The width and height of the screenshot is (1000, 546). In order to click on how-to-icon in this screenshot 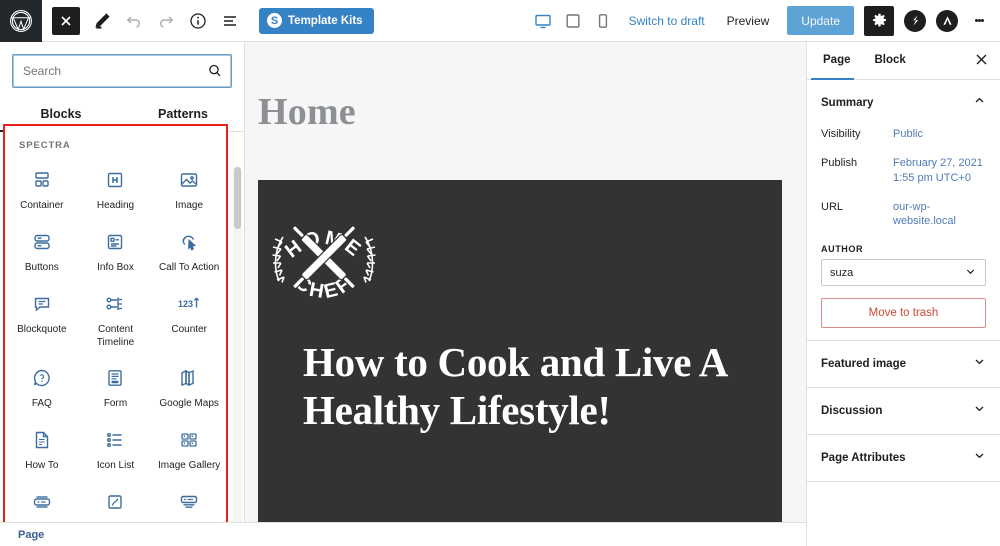, I will do `click(42, 440)`.